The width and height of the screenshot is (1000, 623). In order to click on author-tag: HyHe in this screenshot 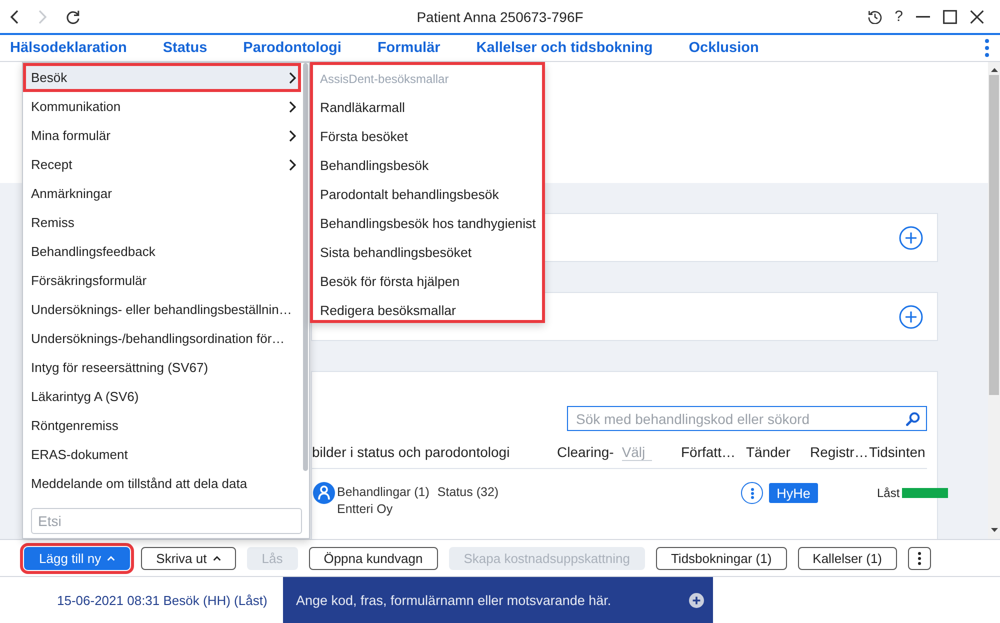, I will do `click(793, 493)`.